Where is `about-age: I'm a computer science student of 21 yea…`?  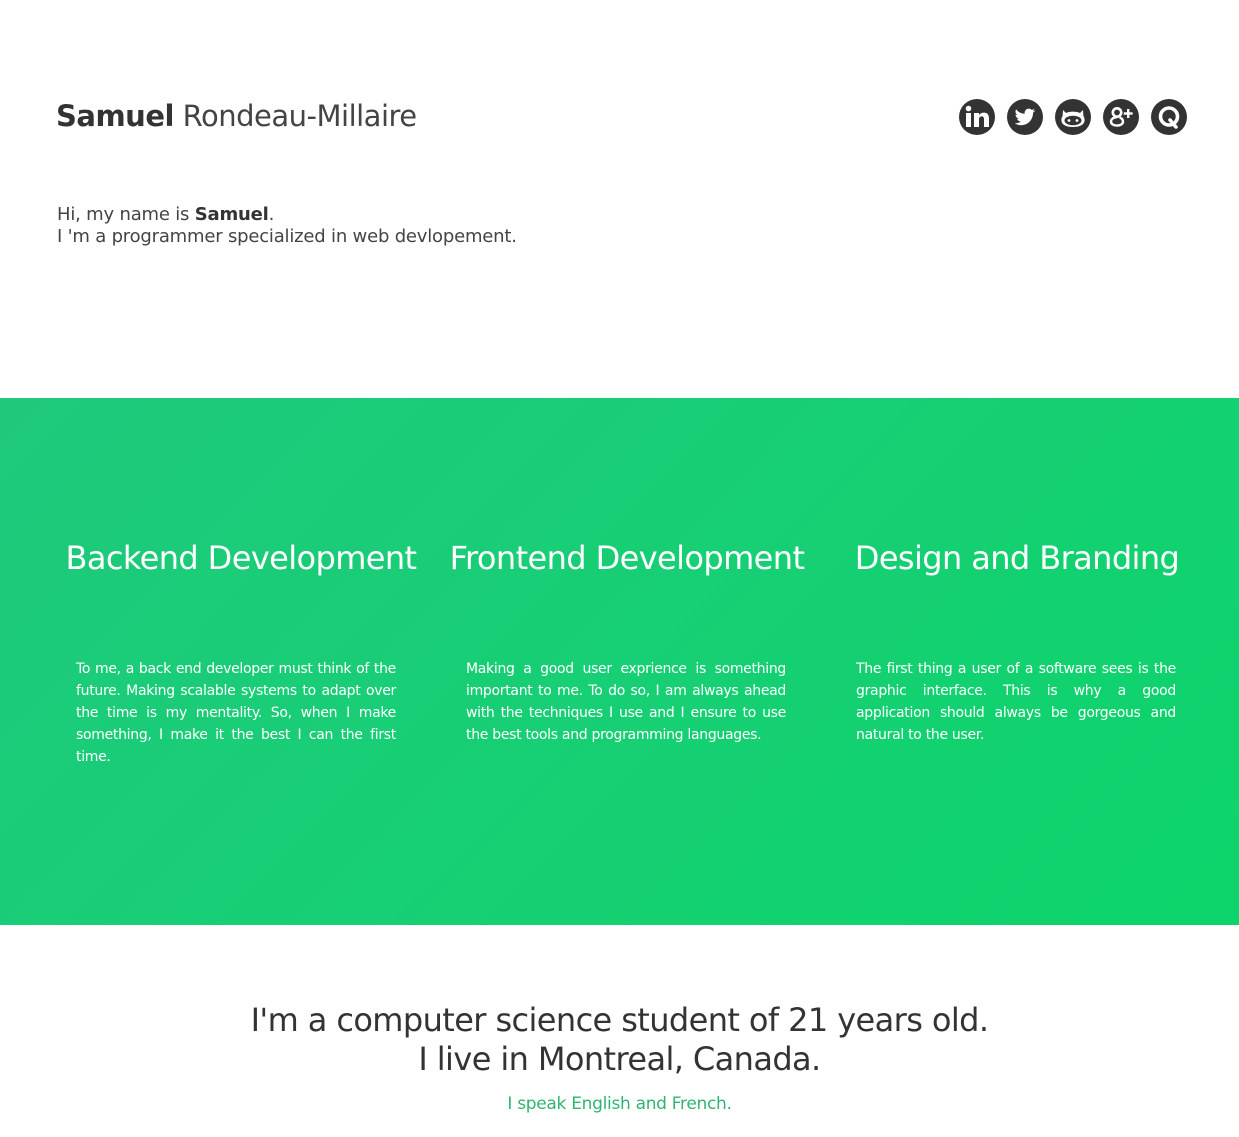
about-age: I'm a computer science student of 21 yea… is located at coordinates (619, 1020).